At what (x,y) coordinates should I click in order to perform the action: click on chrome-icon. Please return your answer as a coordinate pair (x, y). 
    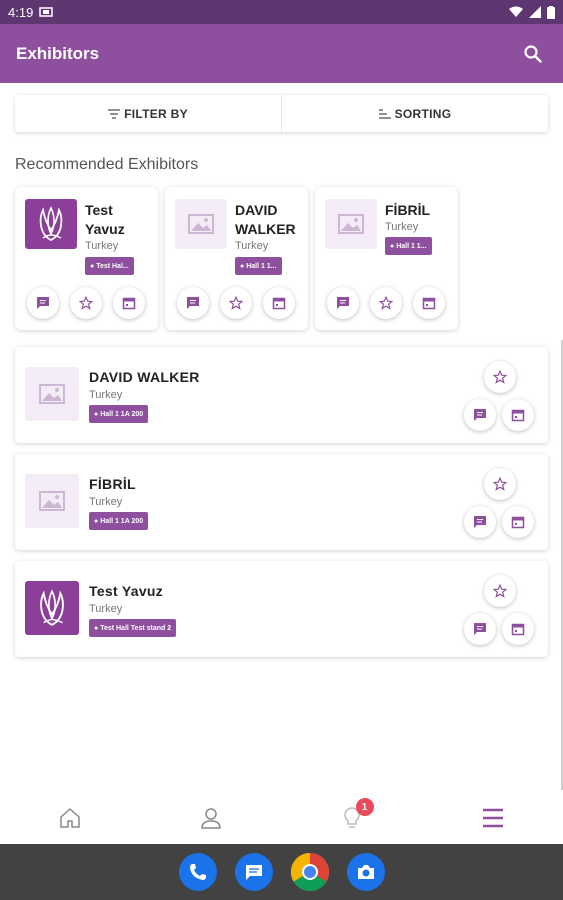
    Looking at the image, I should click on (309, 872).